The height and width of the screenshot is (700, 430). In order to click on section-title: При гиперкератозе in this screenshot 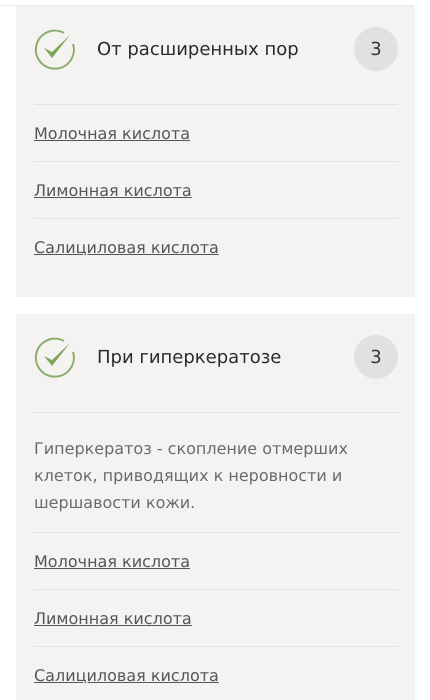, I will do `click(189, 357)`.